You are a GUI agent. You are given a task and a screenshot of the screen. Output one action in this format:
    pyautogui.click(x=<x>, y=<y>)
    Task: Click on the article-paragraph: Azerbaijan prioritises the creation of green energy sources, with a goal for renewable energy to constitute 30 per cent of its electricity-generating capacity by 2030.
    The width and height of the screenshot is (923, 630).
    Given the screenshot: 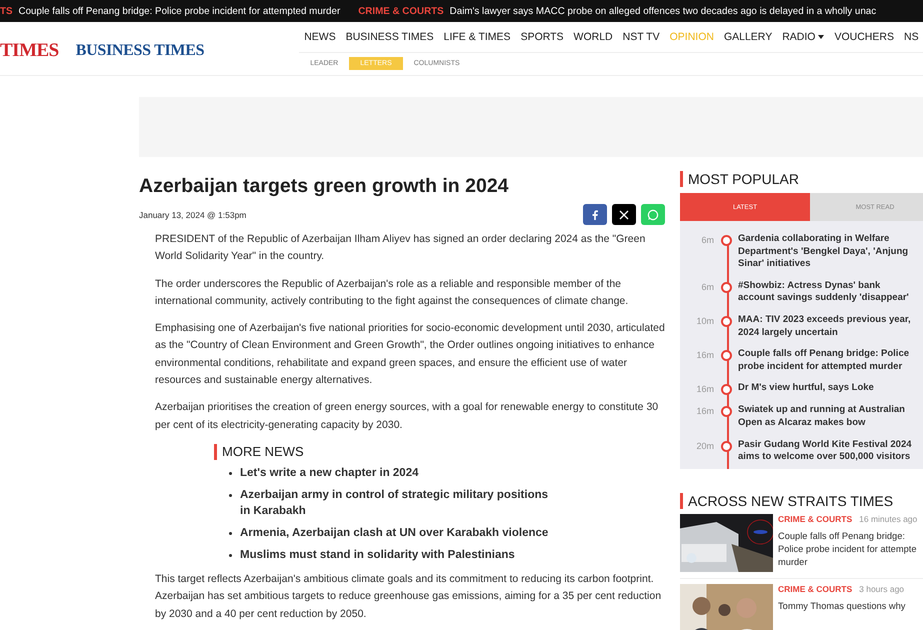 What is the action you would take?
    pyautogui.click(x=407, y=416)
    